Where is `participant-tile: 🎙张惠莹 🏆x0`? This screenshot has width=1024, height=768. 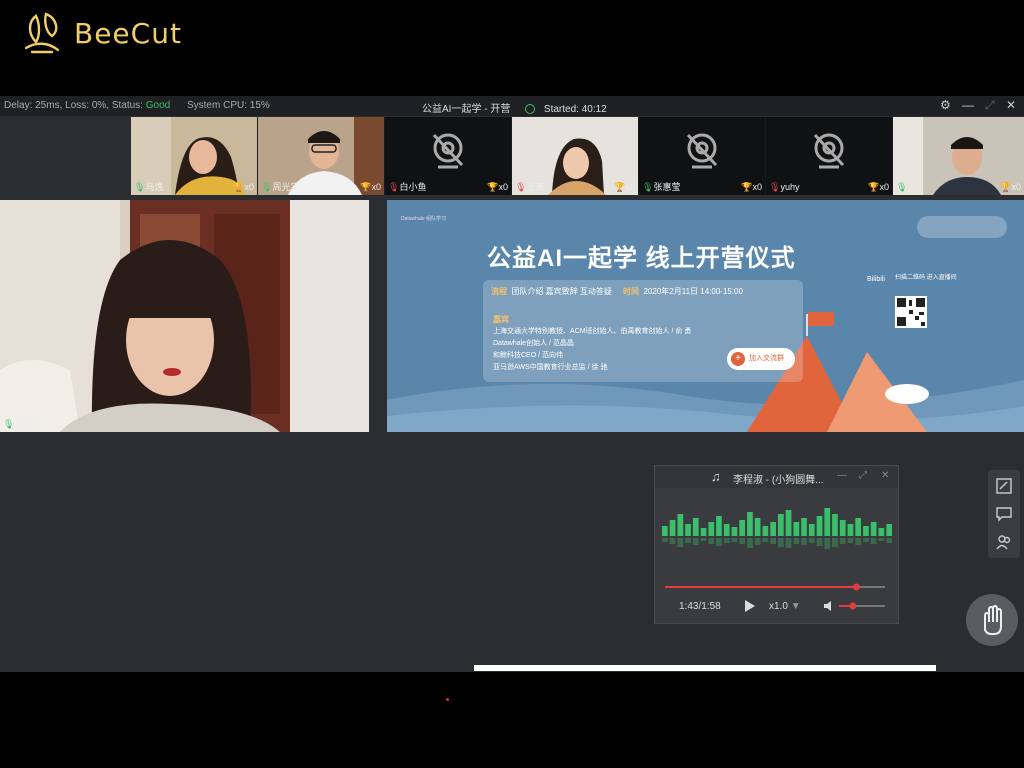
participant-tile: 🎙张惠莹 🏆x0 is located at coordinates (702, 156).